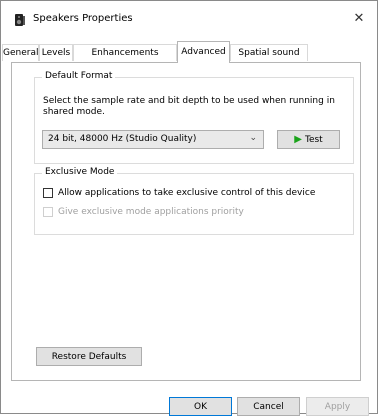 This screenshot has width=378, height=416. I want to click on tab-enhancements: Enhancements, so click(125, 52).